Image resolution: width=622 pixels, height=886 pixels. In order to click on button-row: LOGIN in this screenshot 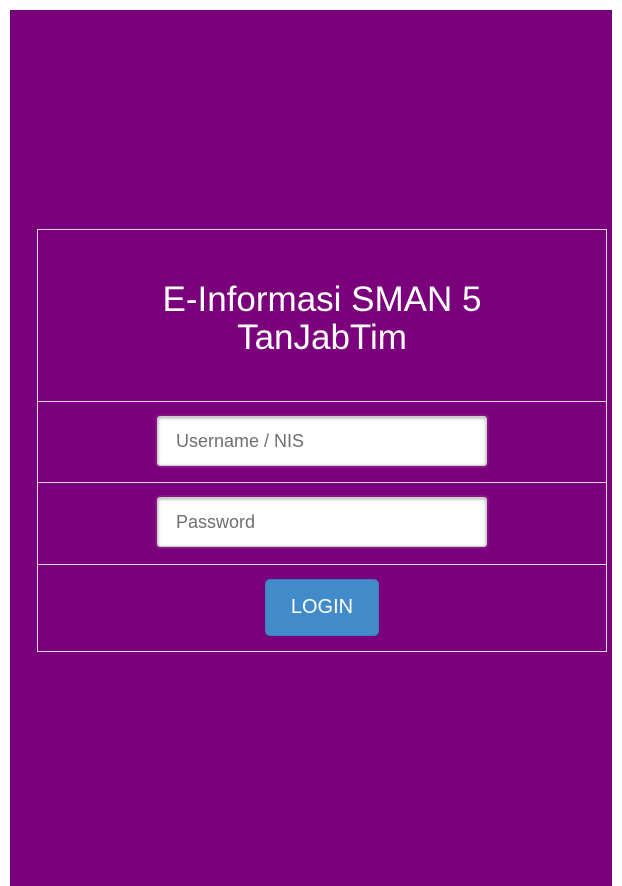, I will do `click(322, 608)`.